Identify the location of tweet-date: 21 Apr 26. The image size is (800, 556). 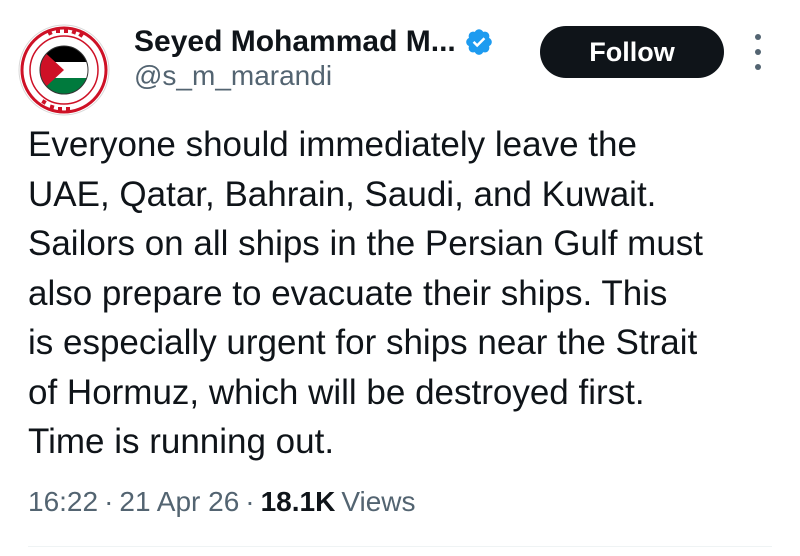
(179, 502).